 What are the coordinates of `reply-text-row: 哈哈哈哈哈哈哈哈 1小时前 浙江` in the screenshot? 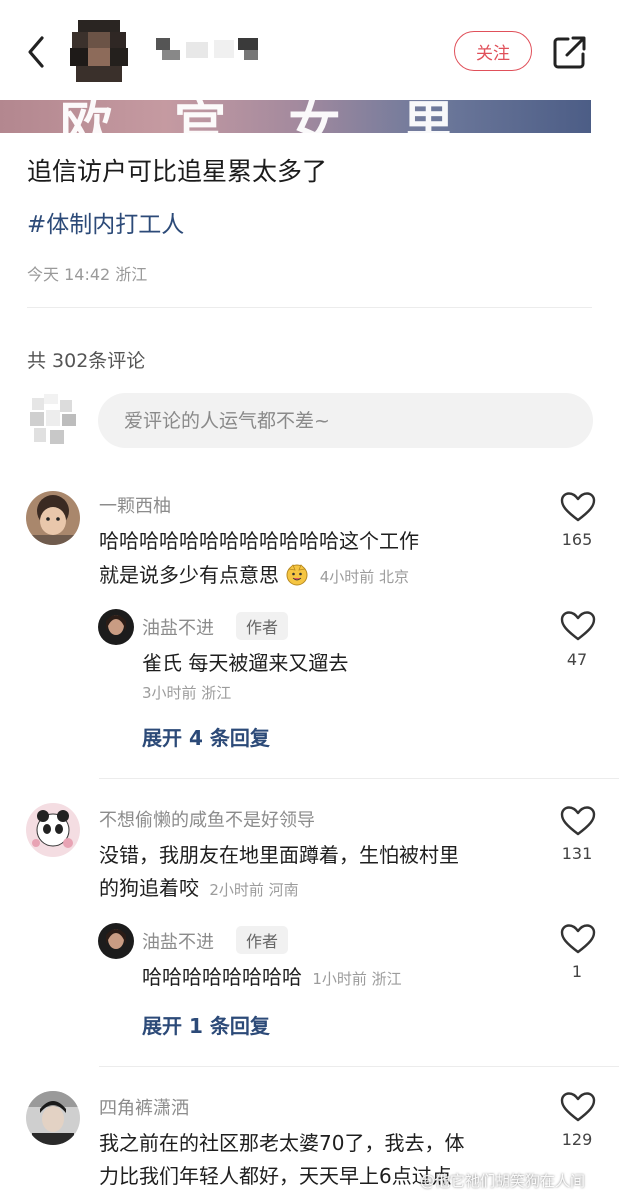 It's located at (272, 978).